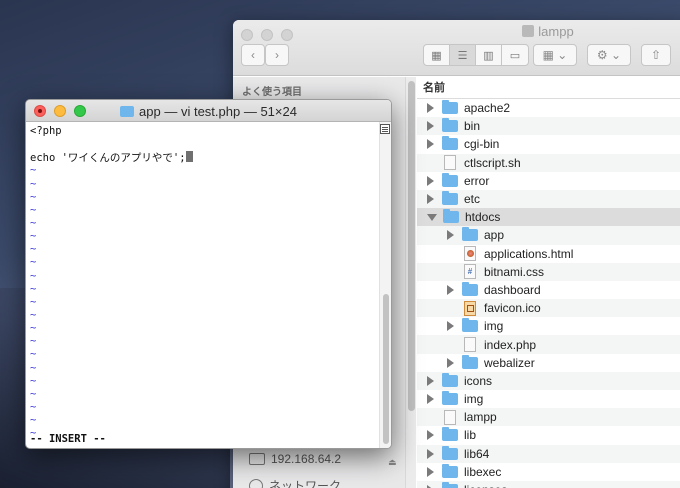 This screenshot has height=488, width=680. What do you see at coordinates (477, 453) in the screenshot?
I see `list-item-label: lib64` at bounding box center [477, 453].